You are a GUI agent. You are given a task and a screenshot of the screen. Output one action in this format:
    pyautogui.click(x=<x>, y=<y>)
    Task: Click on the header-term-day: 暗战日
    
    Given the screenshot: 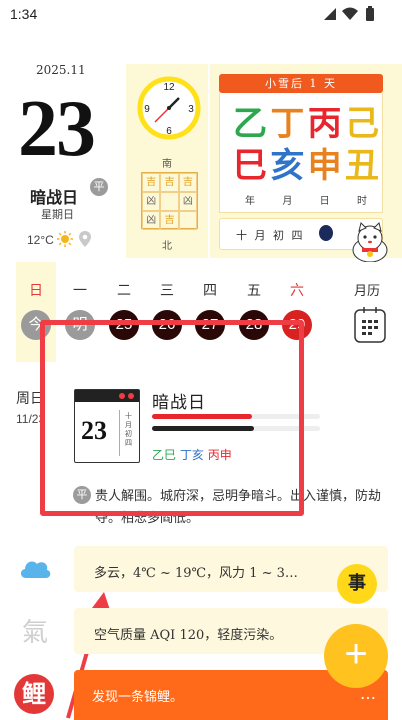 What is the action you would take?
    pyautogui.click(x=54, y=197)
    